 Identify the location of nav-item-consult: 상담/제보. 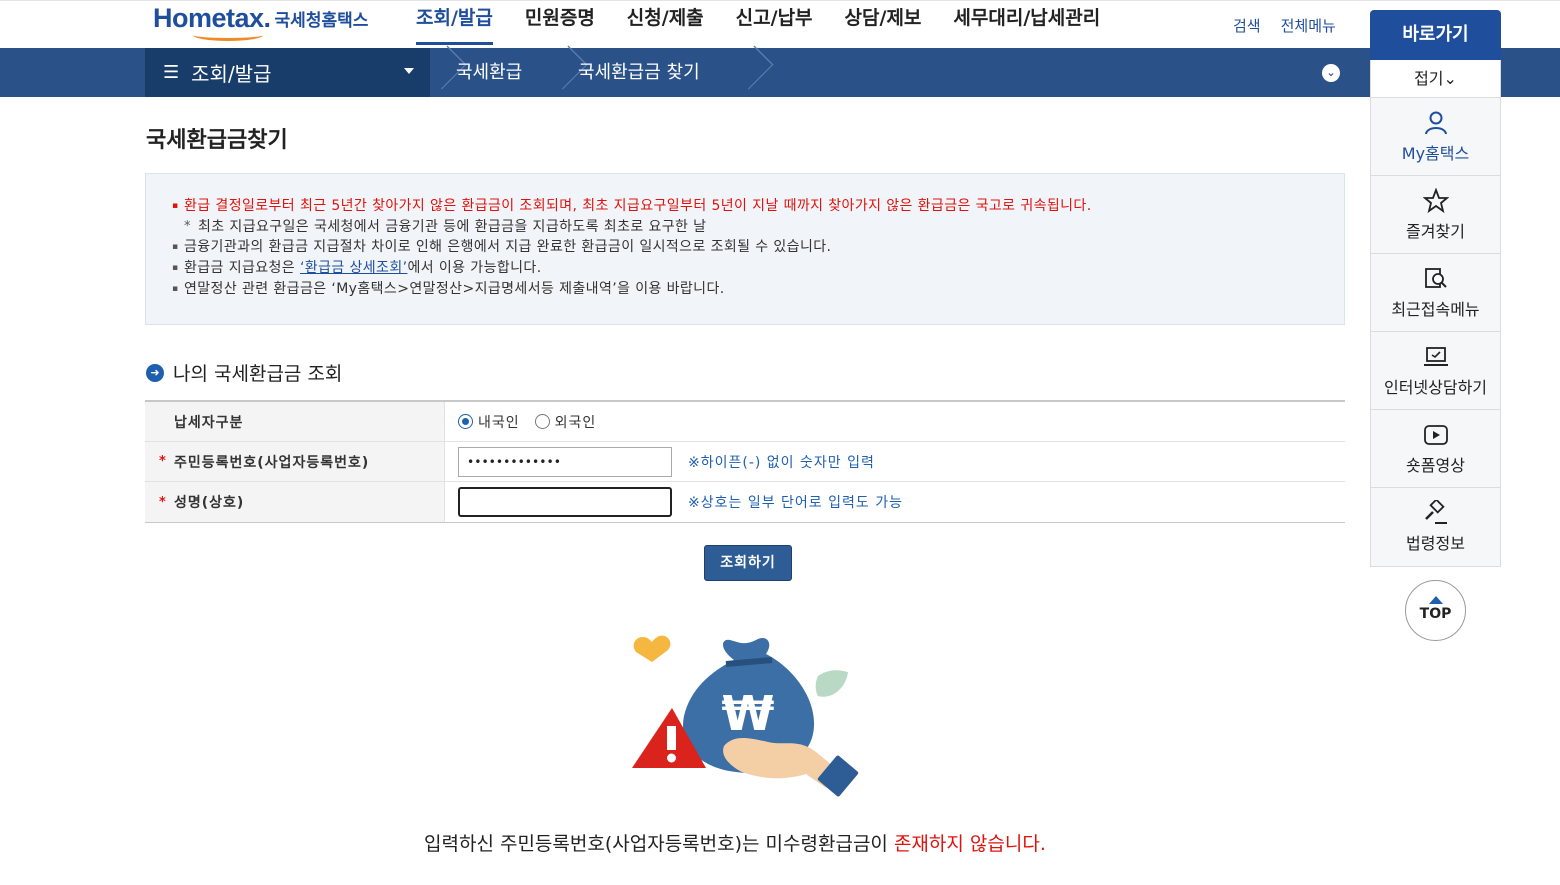
(883, 25).